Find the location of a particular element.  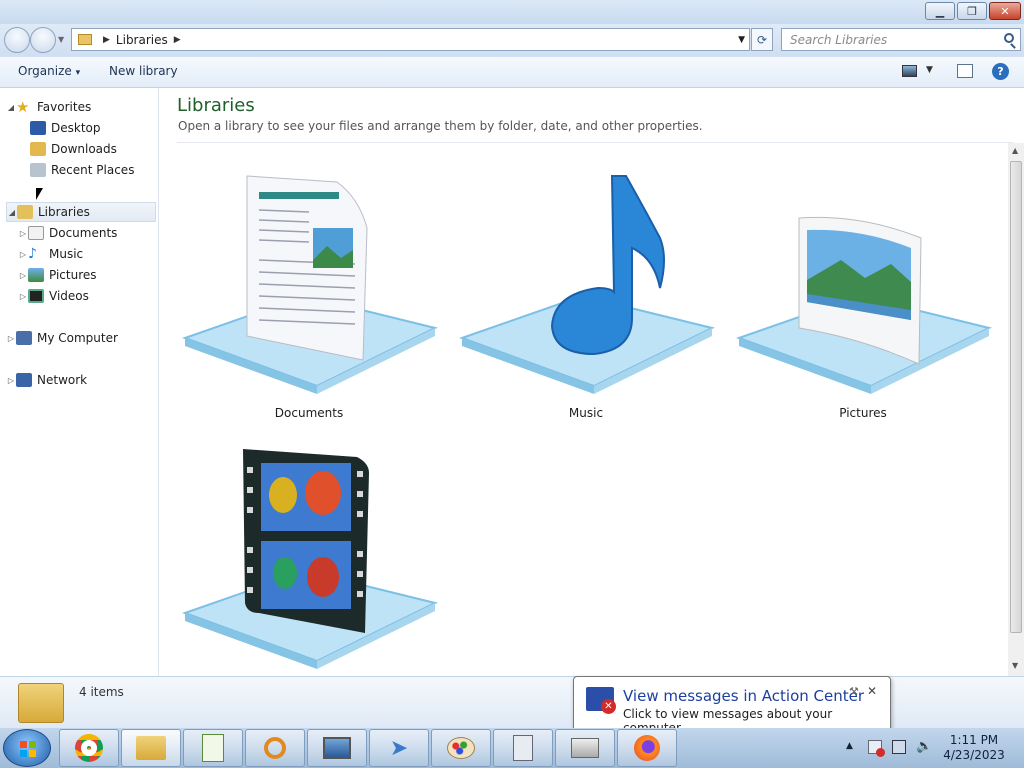

sidebar-label: Network is located at coordinates (62, 380).